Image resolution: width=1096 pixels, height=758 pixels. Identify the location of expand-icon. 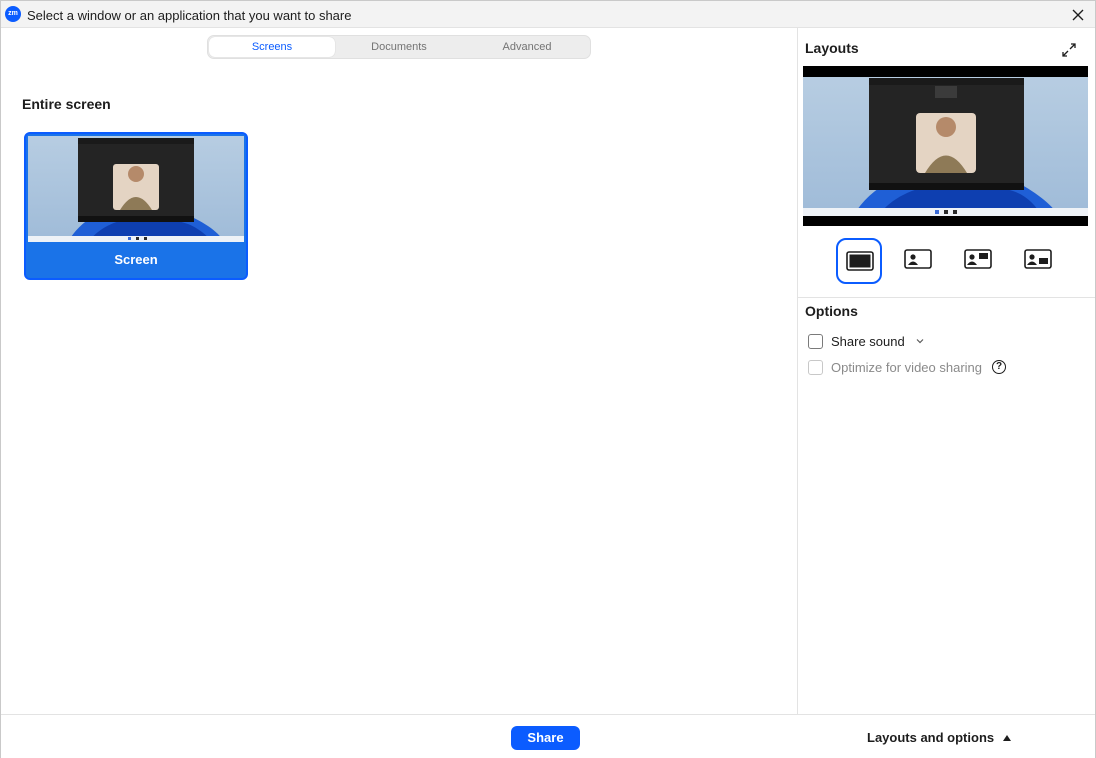
(1069, 50).